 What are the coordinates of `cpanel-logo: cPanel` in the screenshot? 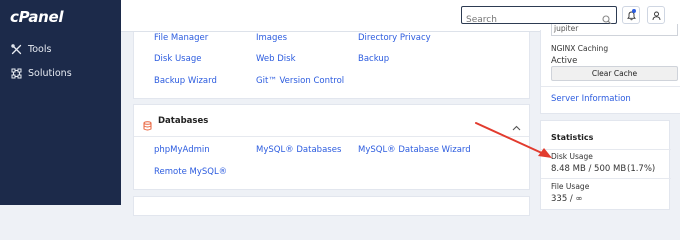 It's located at (37, 17).